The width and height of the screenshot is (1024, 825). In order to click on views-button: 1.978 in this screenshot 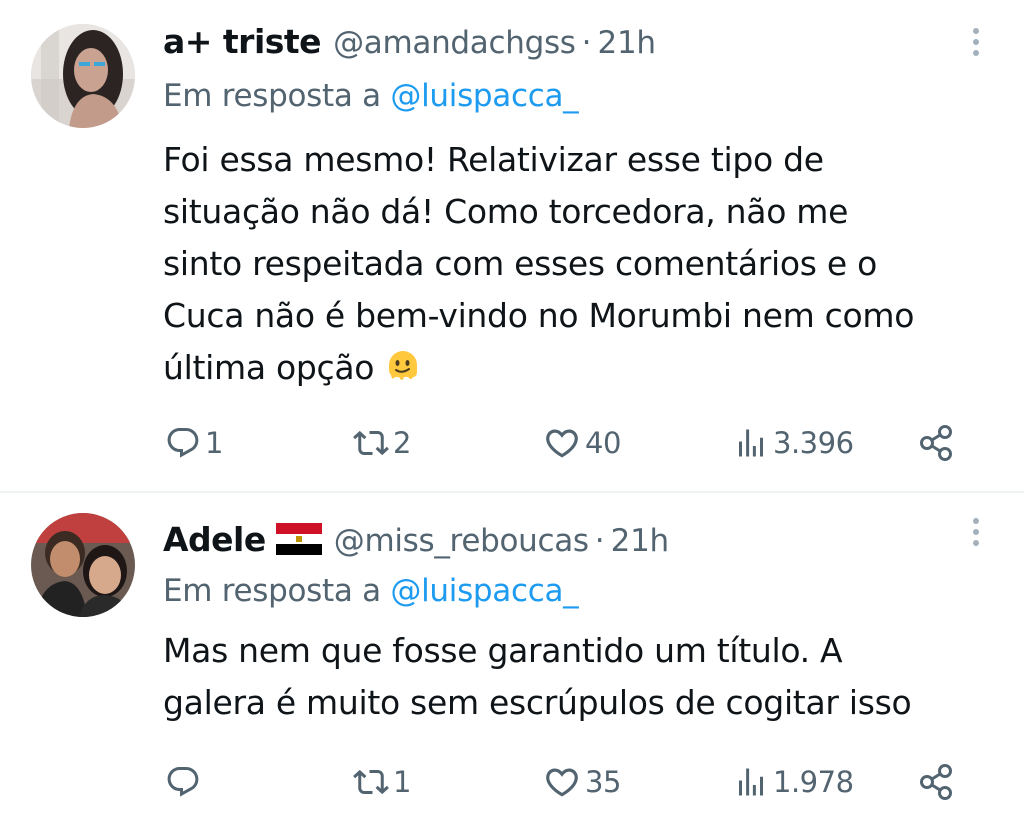, I will do `click(793, 782)`.